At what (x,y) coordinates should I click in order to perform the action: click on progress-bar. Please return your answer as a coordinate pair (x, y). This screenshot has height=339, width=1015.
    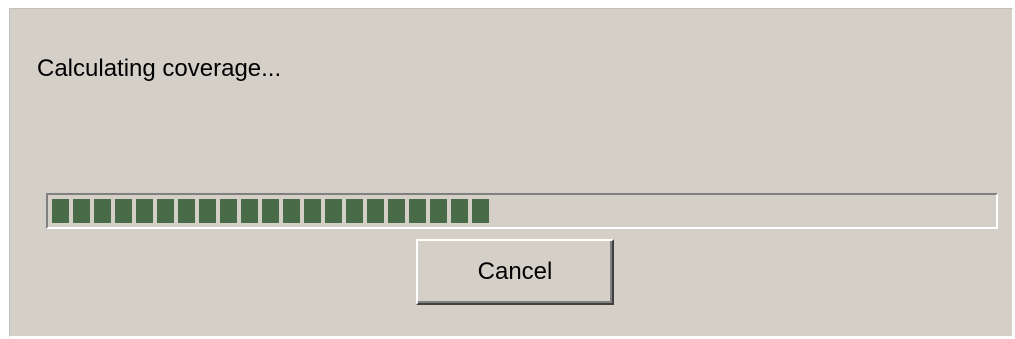
    Looking at the image, I should click on (522, 211).